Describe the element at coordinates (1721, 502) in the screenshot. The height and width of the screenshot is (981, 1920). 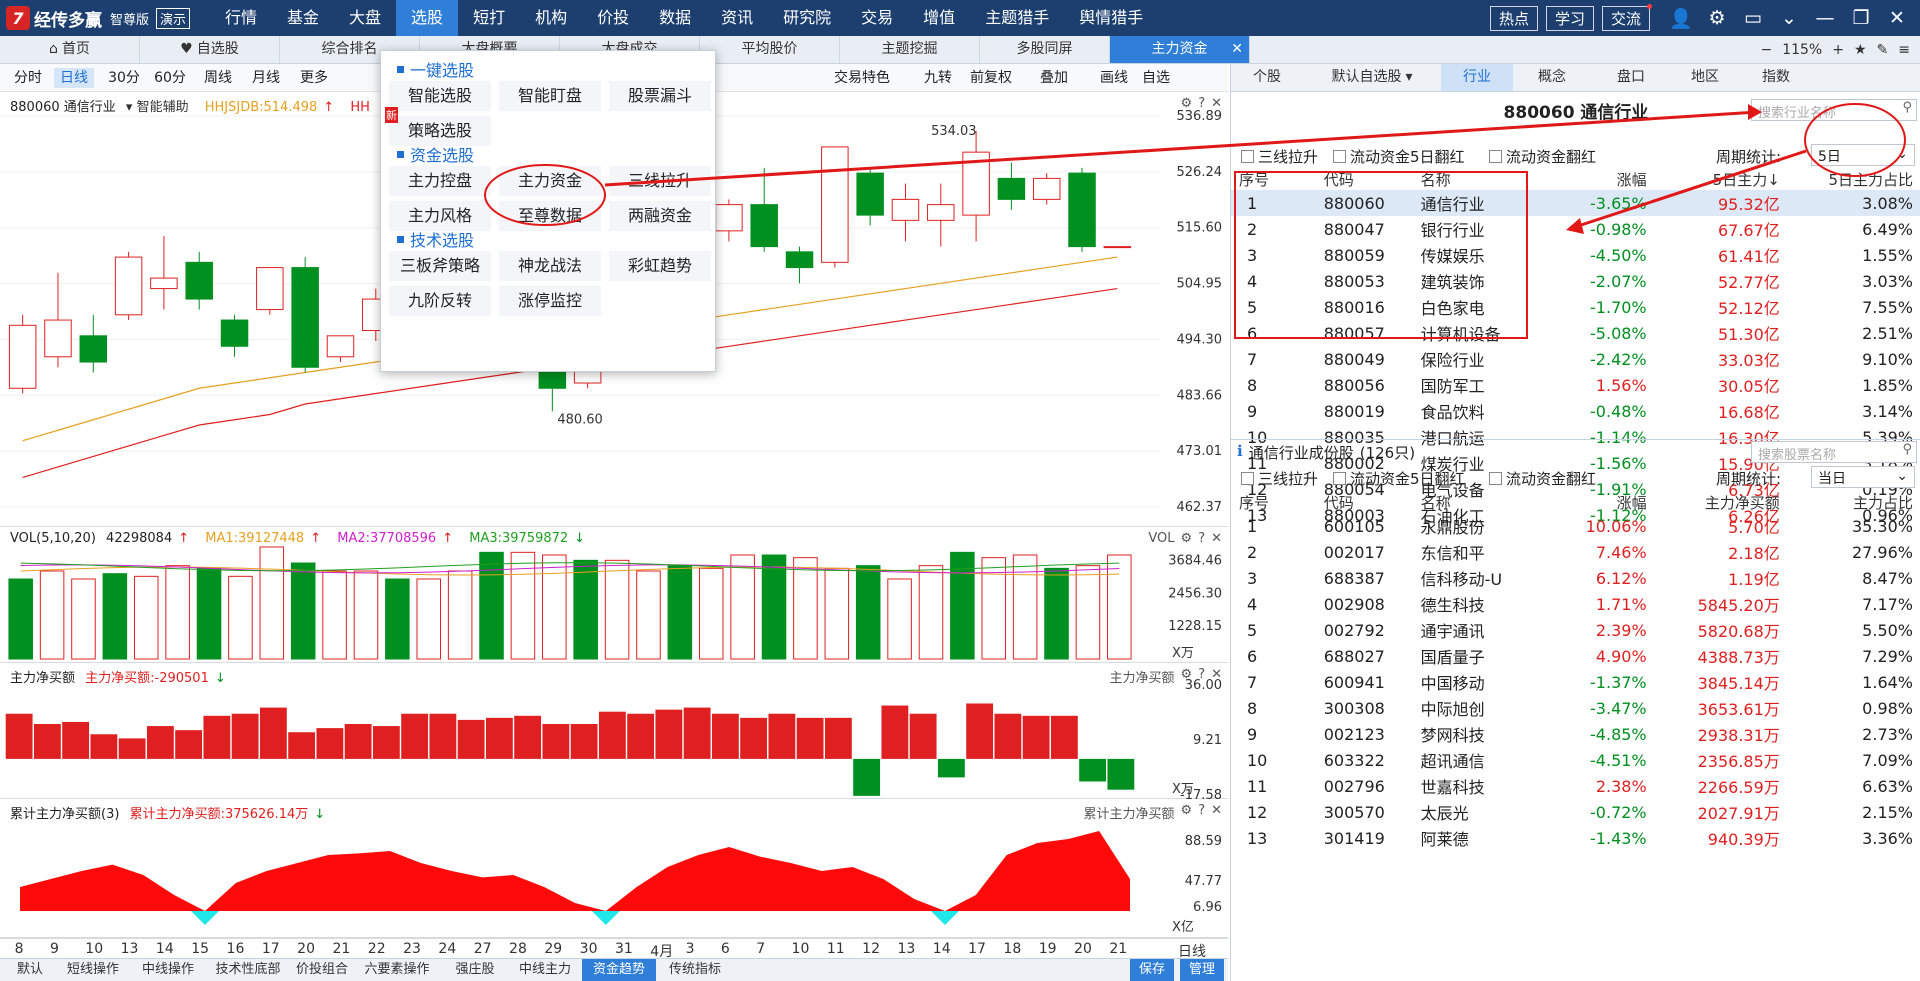
I see `column-header: 主力净买额` at that location.